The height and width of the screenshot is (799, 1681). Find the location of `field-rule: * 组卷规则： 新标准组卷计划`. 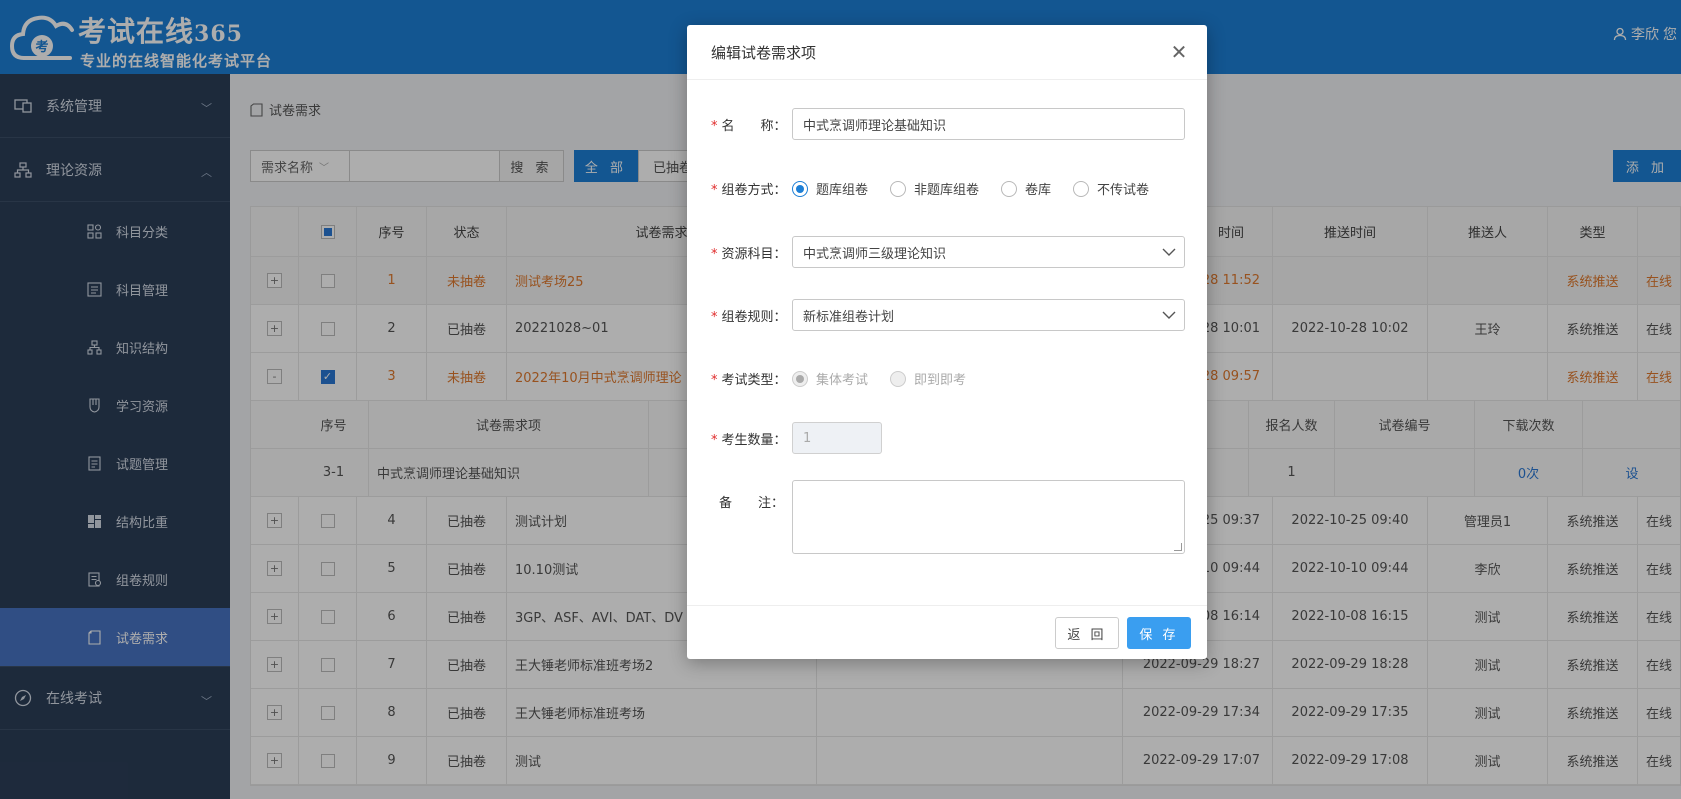

field-rule: * 组卷规则： 新标准组卷计划 is located at coordinates (948, 315).